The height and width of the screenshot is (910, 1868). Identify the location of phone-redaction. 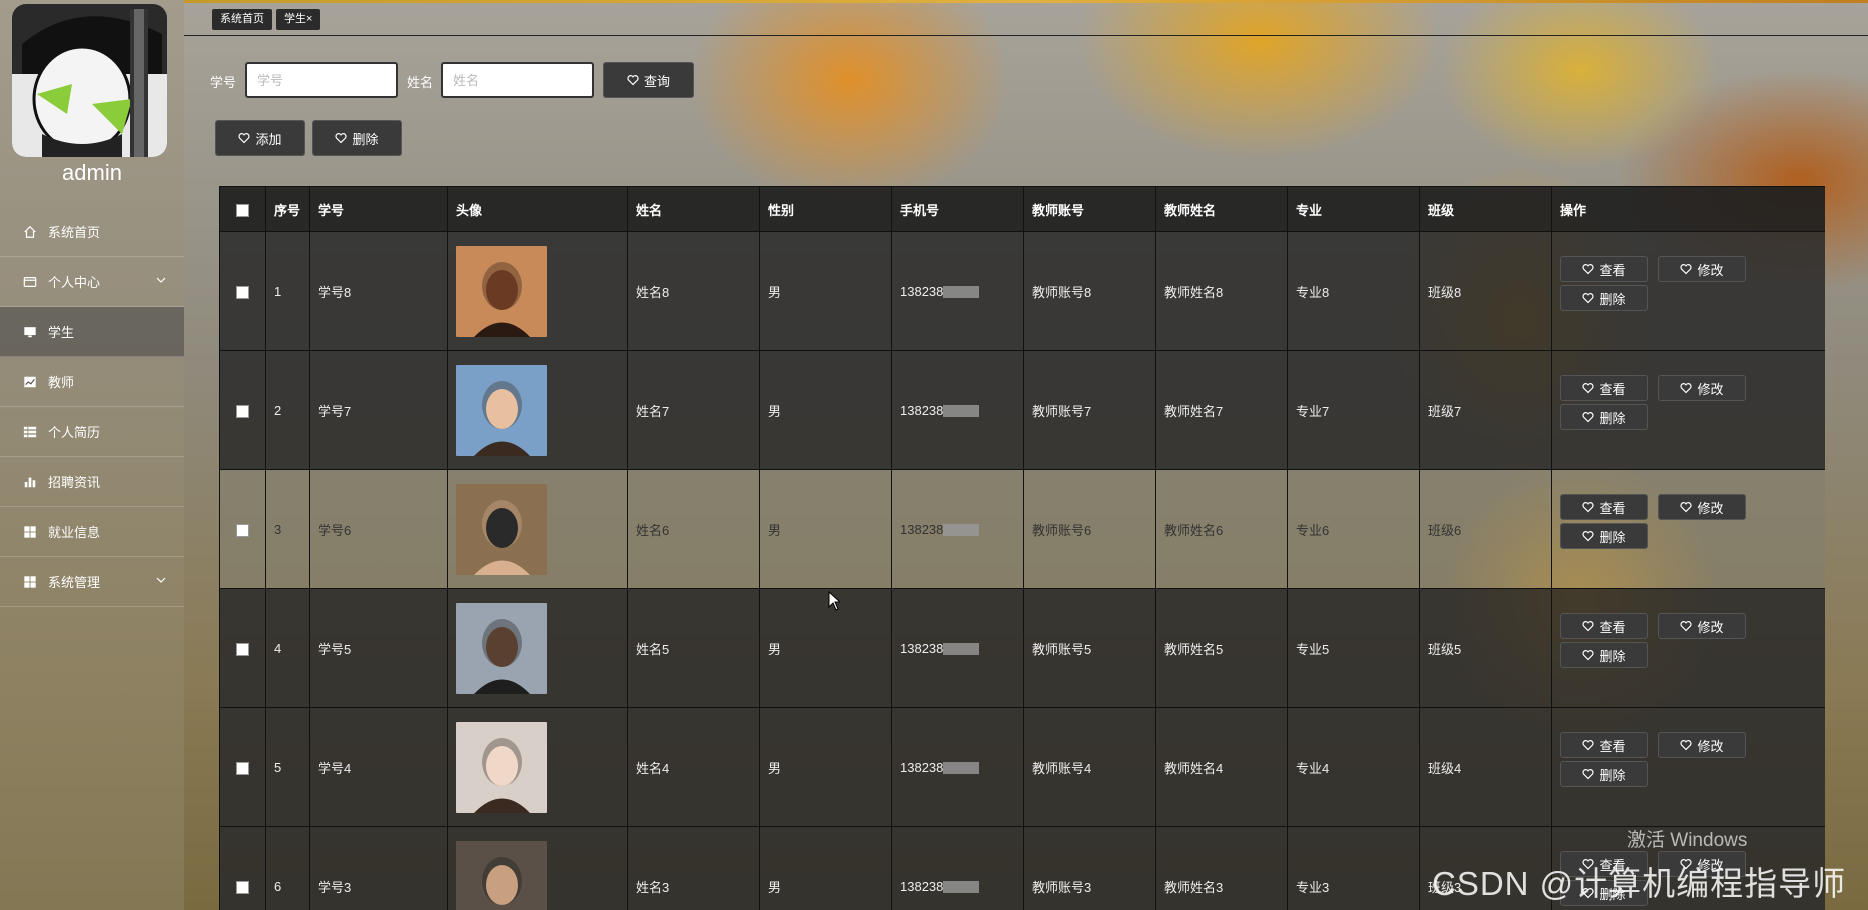
(961, 887).